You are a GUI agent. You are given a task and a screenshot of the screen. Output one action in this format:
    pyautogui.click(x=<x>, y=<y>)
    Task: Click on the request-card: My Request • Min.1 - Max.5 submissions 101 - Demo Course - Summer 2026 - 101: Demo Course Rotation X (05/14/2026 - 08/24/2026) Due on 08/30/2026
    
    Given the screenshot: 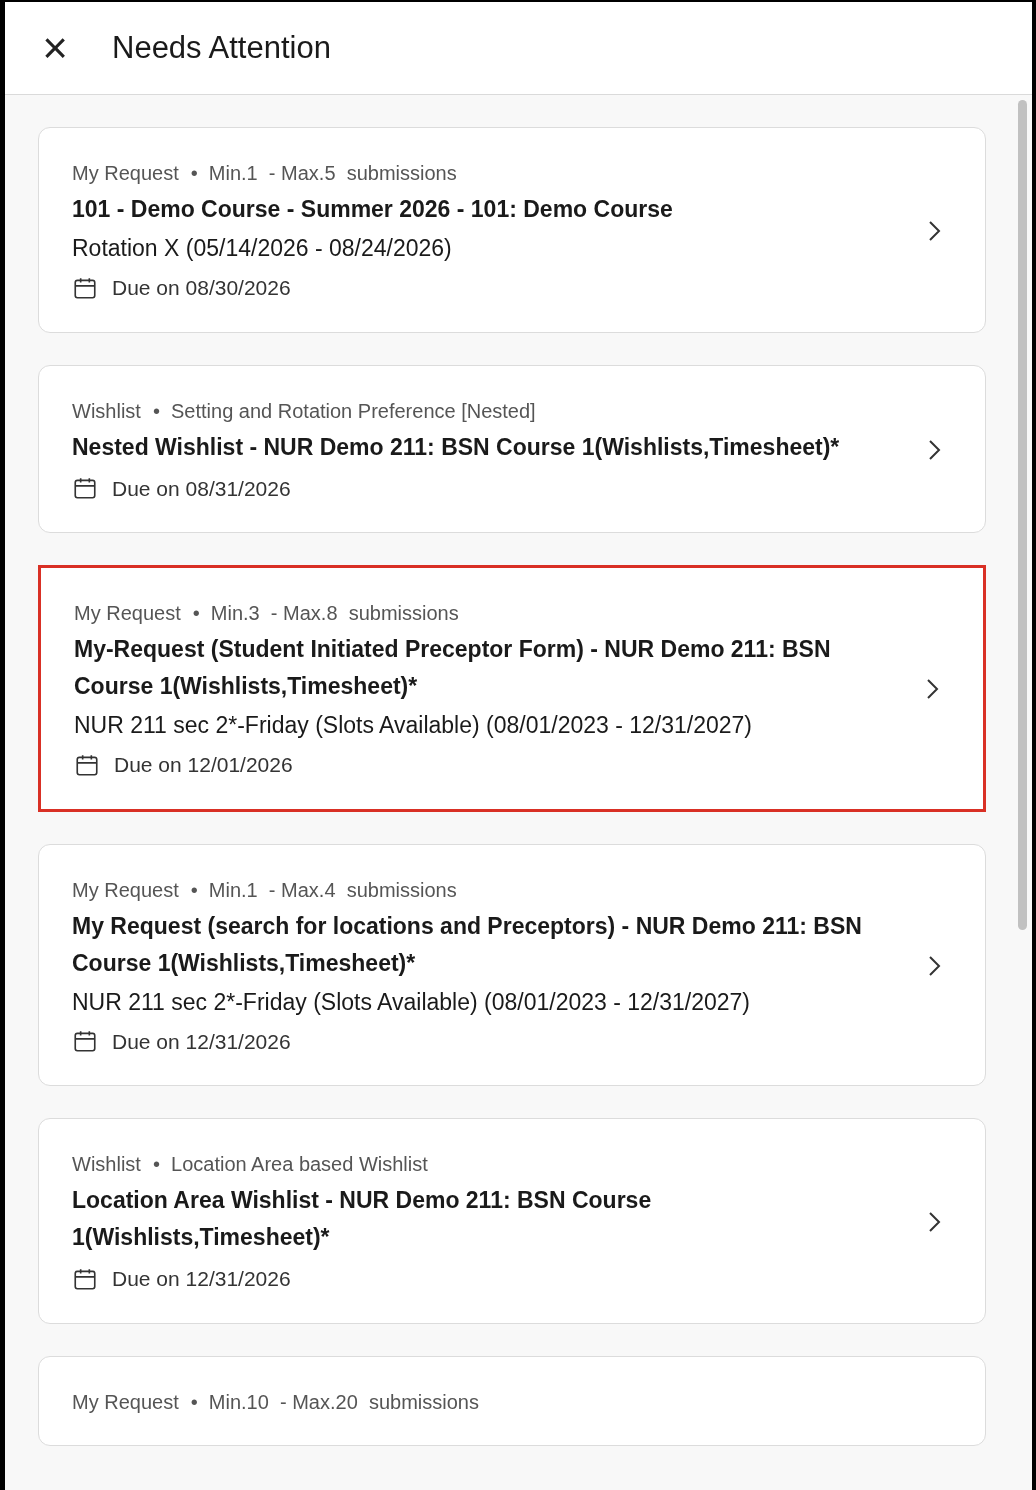 What is the action you would take?
    pyautogui.click(x=512, y=230)
    